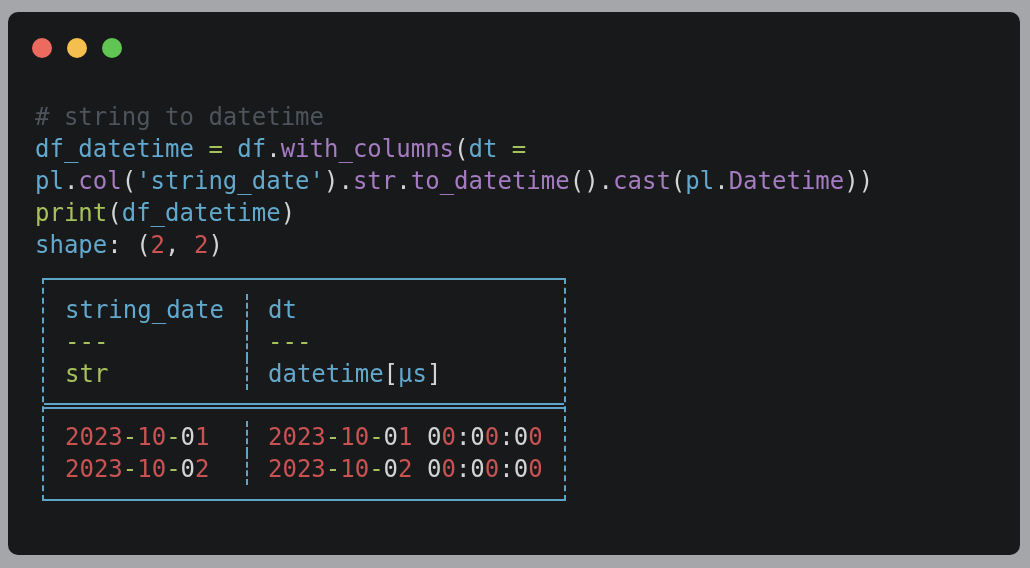 The width and height of the screenshot is (1030, 568). I want to click on table-cell-text: dt, so click(282, 310).